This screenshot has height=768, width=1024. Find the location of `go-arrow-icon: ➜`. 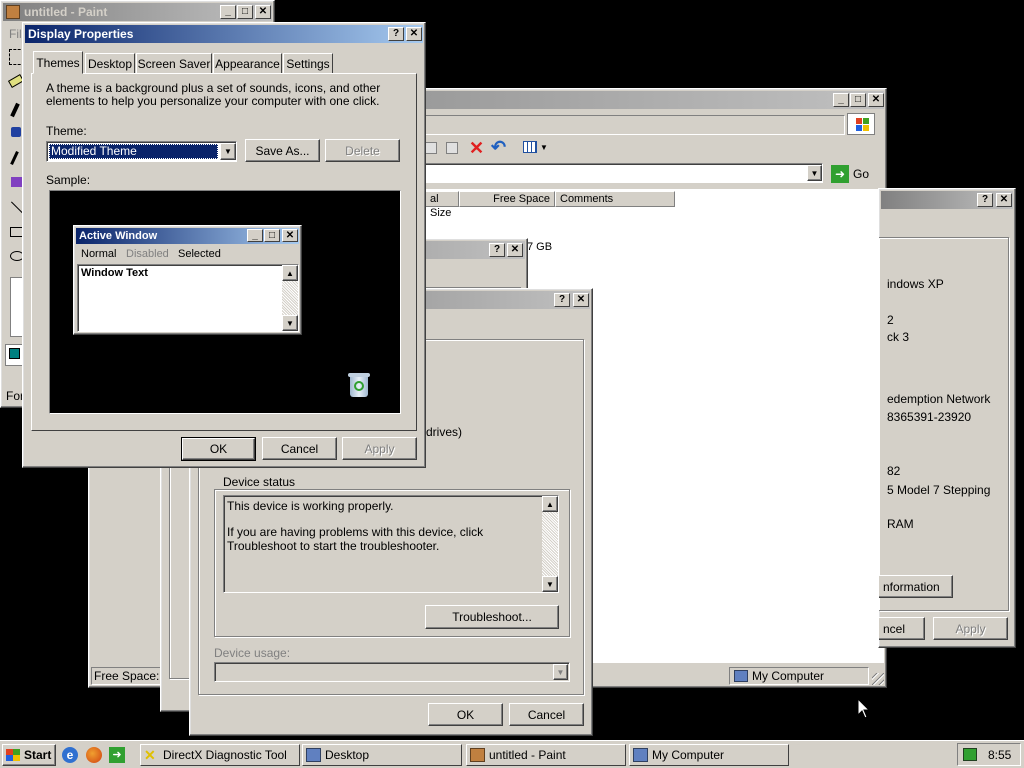

go-arrow-icon: ➜ is located at coordinates (840, 174).